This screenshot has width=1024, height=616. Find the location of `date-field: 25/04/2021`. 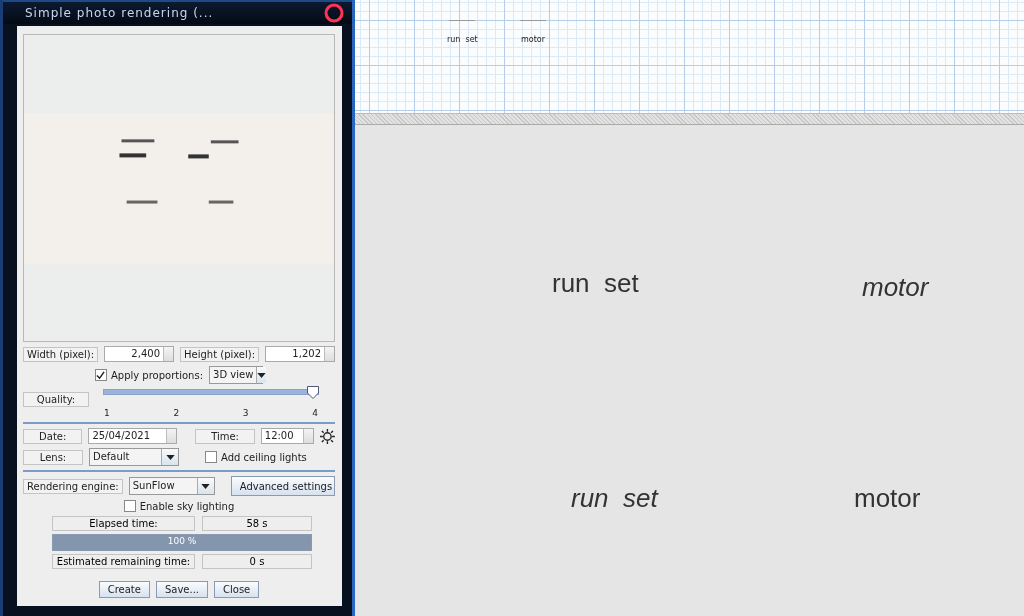

date-field: 25/04/2021 is located at coordinates (133, 436).